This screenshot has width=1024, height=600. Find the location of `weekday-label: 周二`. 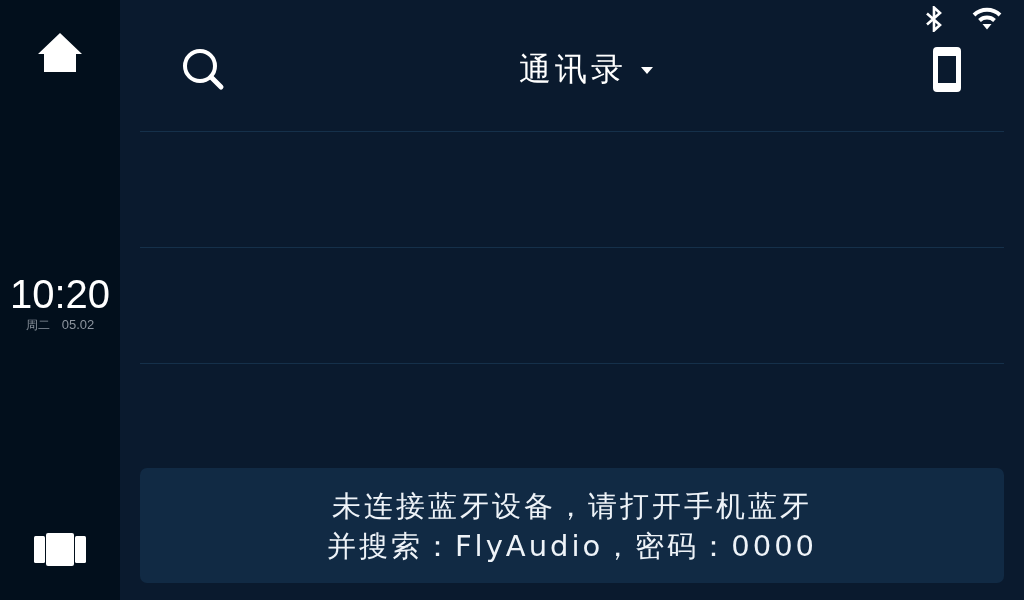

weekday-label: 周二 is located at coordinates (37, 325).